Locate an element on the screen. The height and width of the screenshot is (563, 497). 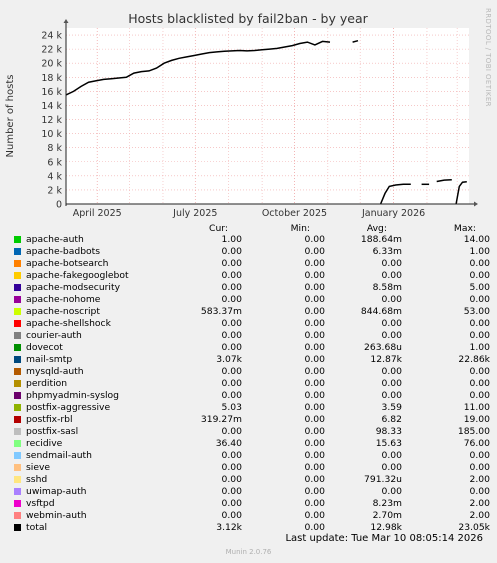
legend-row: sendmail-auth 0.00 0.00 0.00 0.00 is located at coordinates (254, 456).